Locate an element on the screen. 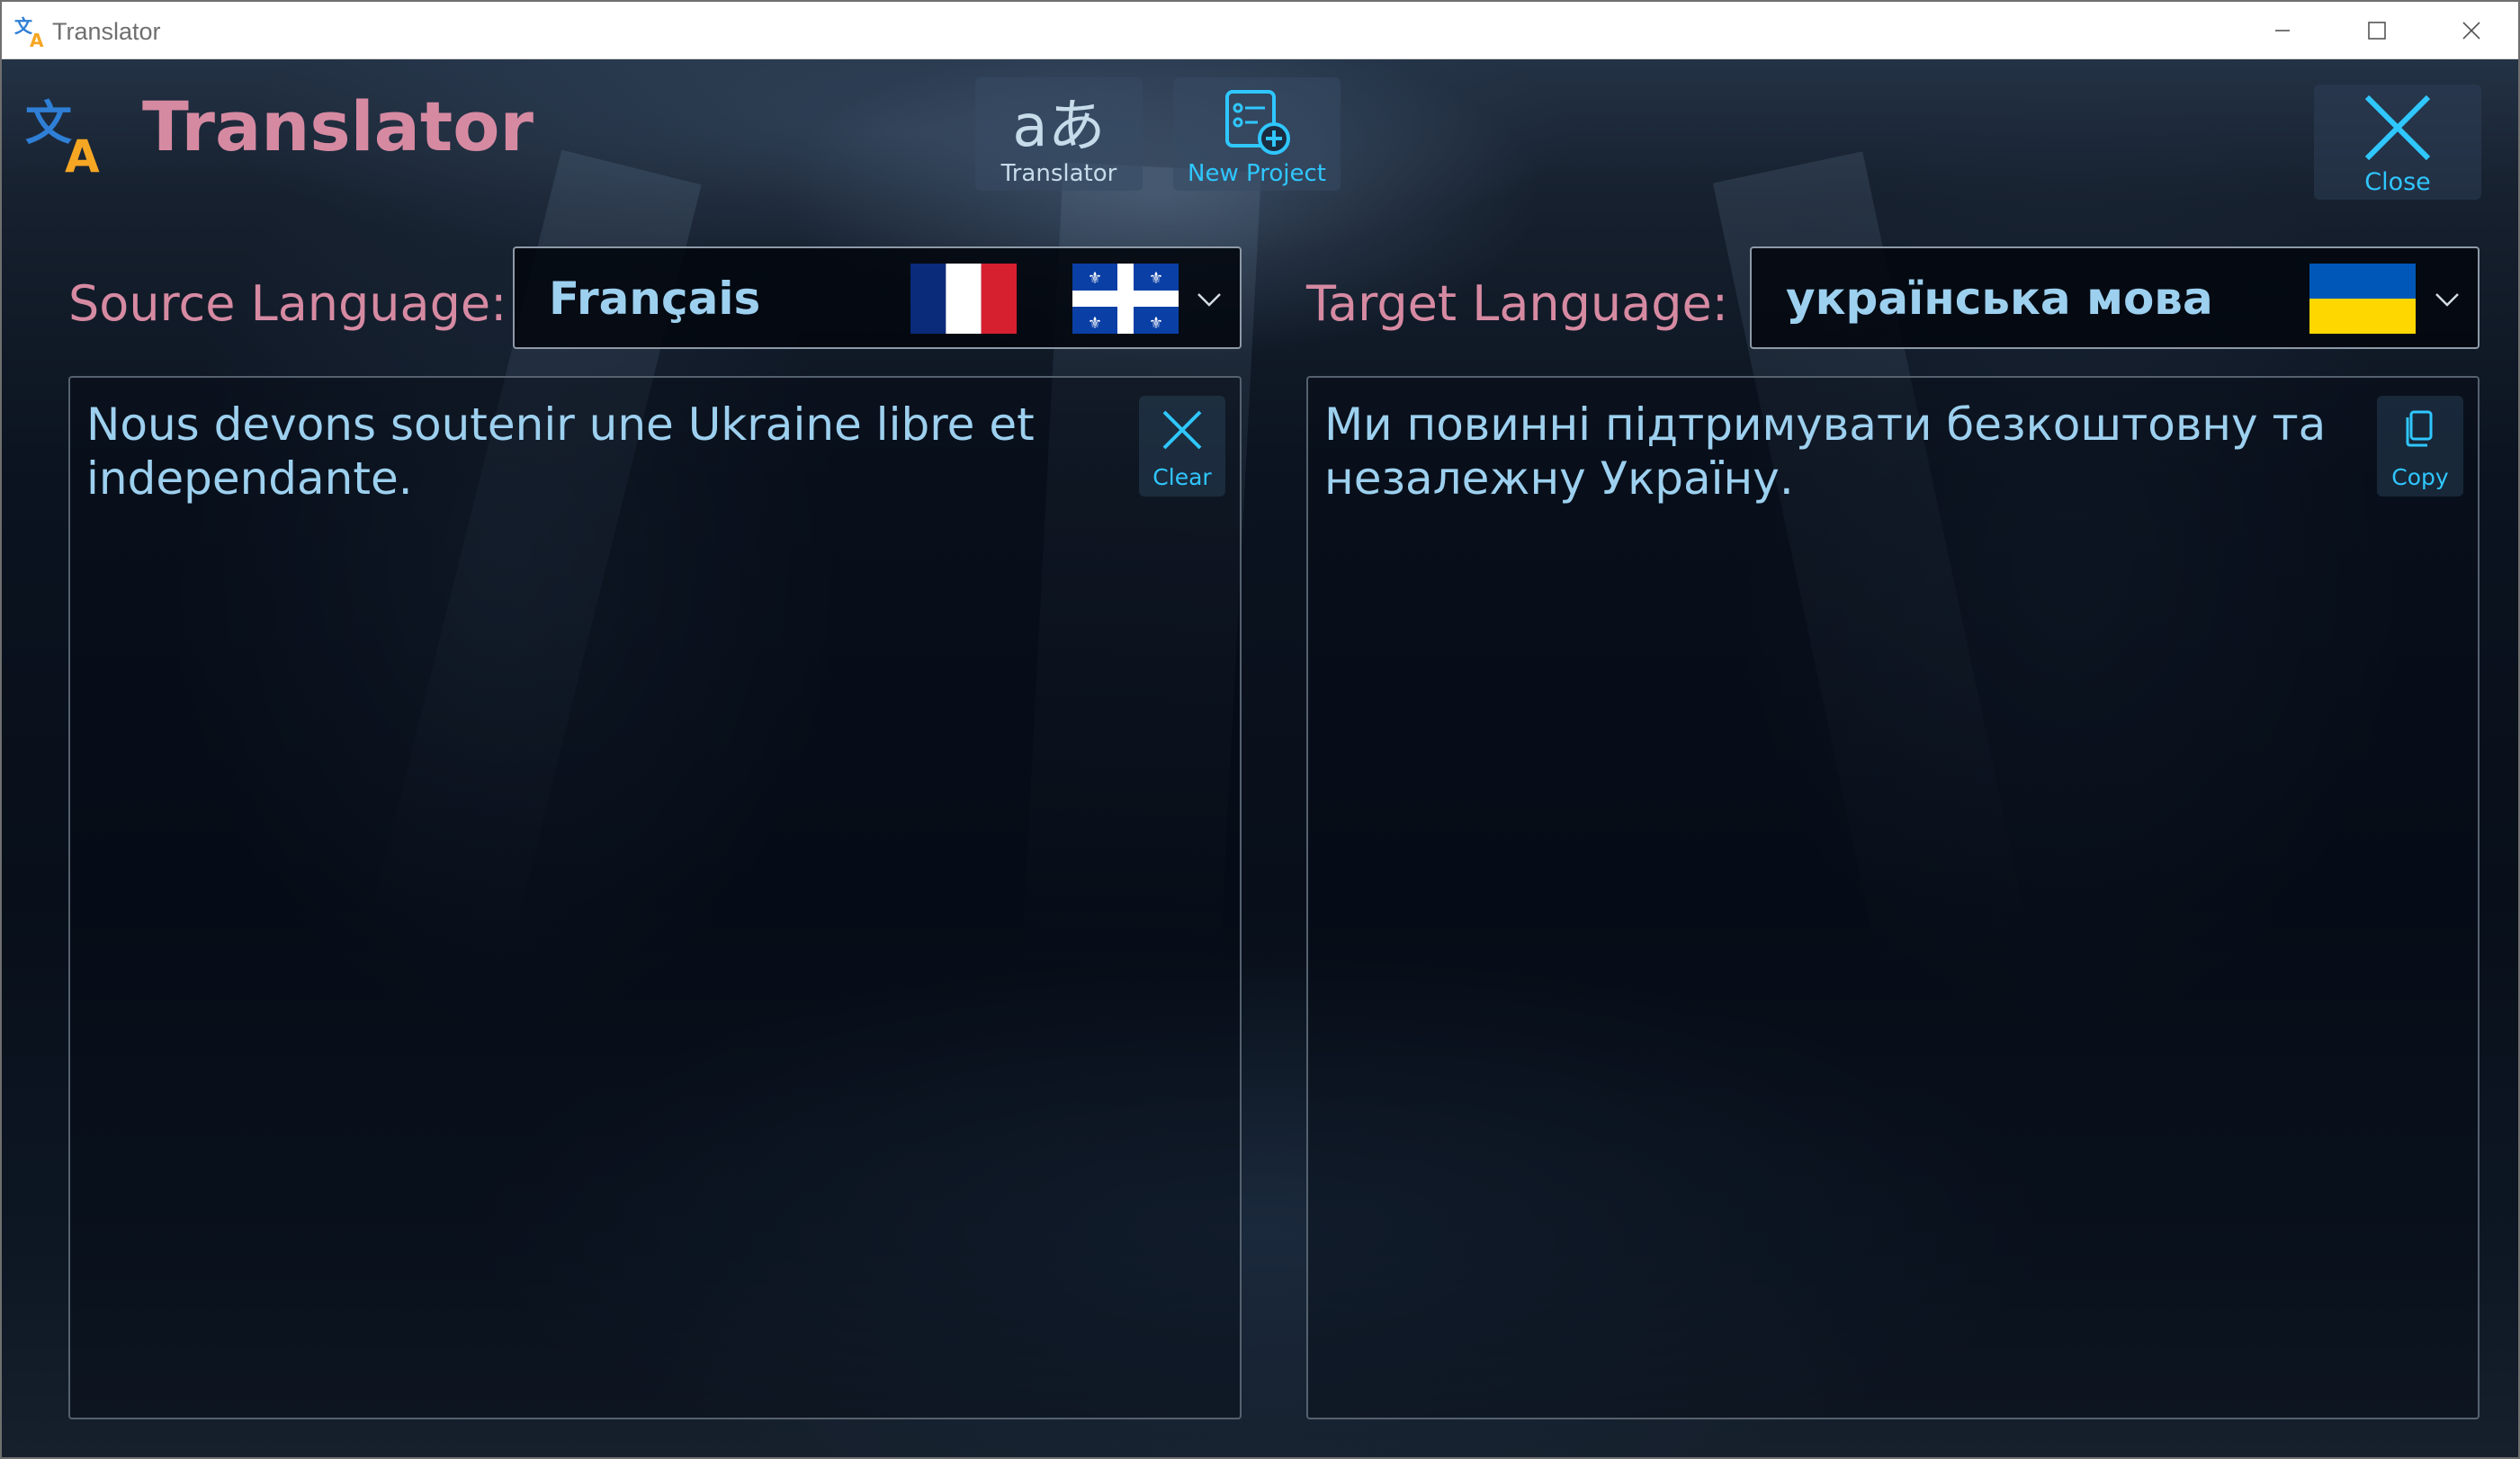 The height and width of the screenshot is (1459, 2520). maximize-icon is located at coordinates (2377, 31).